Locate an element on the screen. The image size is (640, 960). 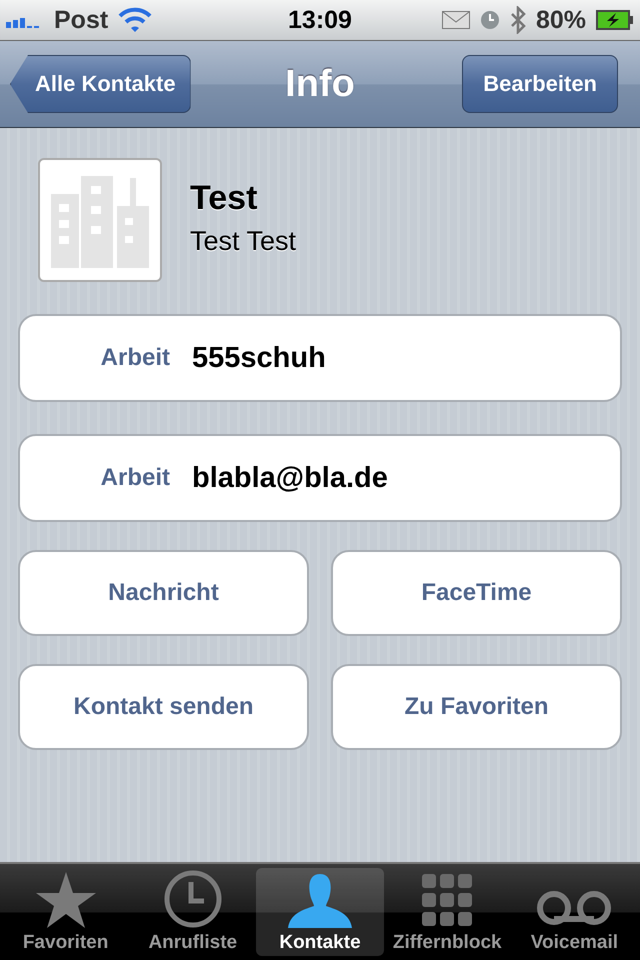
wifi-icon is located at coordinates (135, 20).